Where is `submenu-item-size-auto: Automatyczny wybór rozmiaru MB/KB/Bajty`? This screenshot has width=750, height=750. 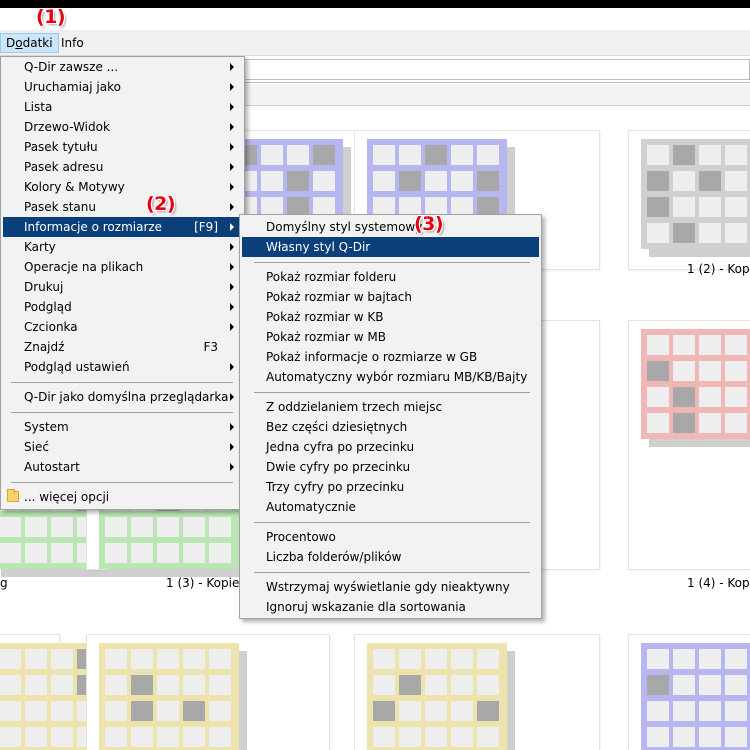 submenu-item-size-auto: Automatyczny wybór rozmiaru MB/KB/Bajty is located at coordinates (390, 377).